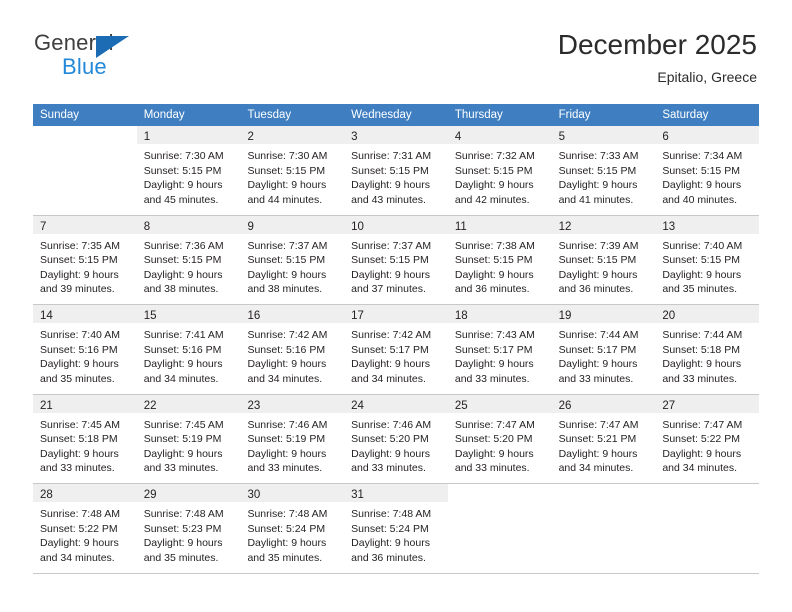  Describe the element at coordinates (391, 424) in the screenshot. I see `day-detail-line: Sunrise: 7:46 AM` at that location.